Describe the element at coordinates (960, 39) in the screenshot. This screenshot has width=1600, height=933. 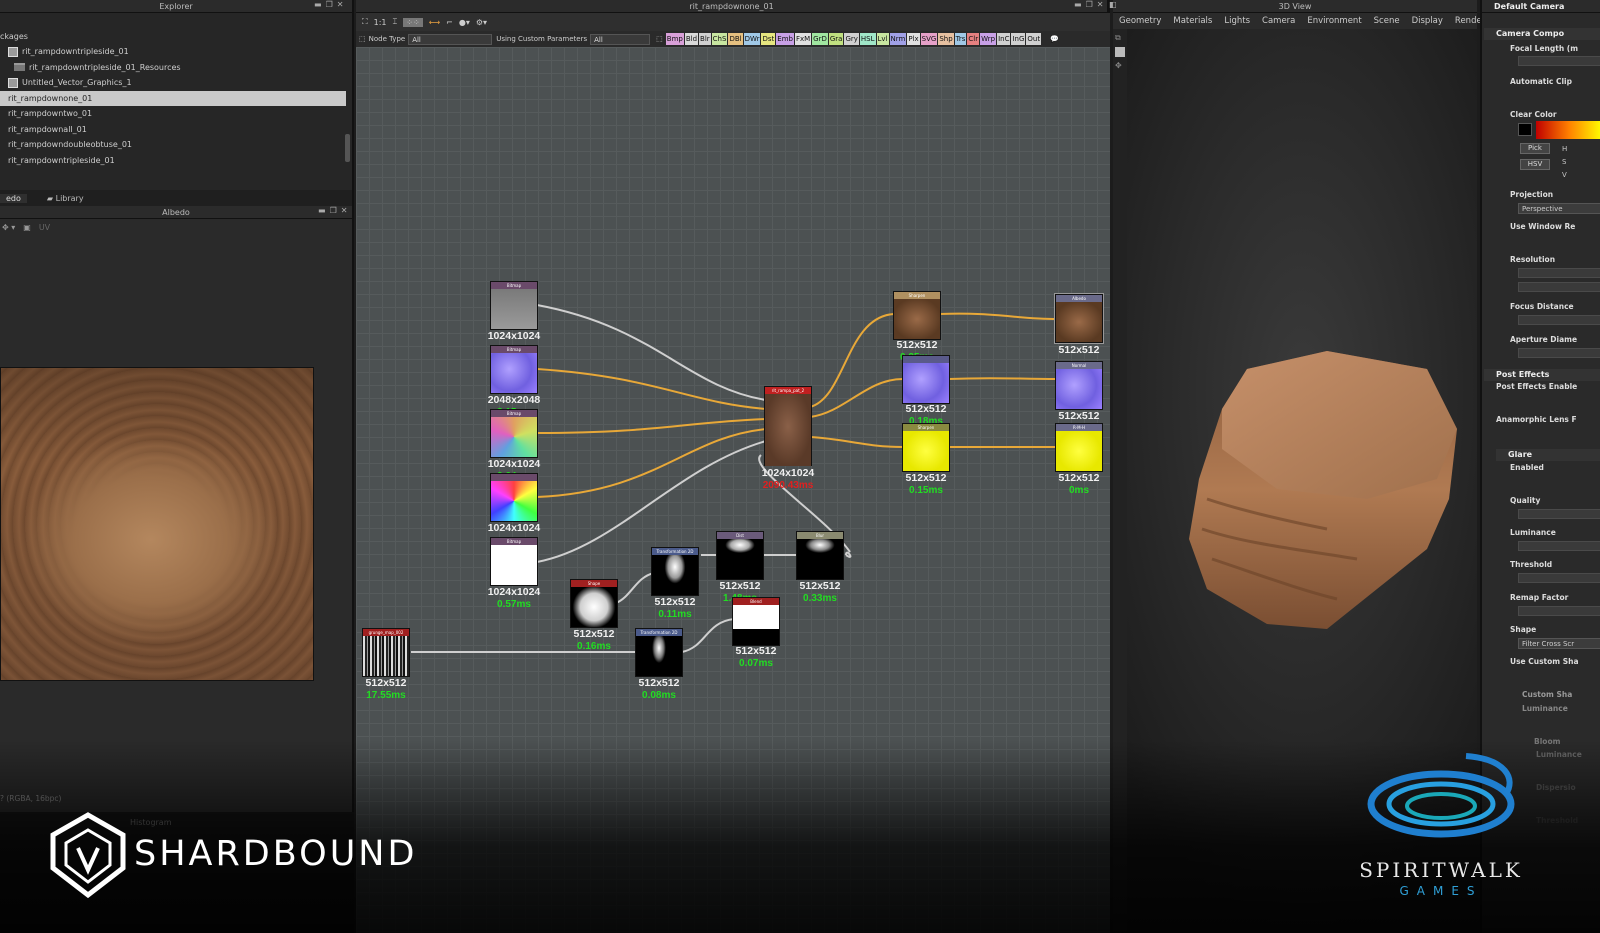
I see `node-type-chip: Trs` at that location.